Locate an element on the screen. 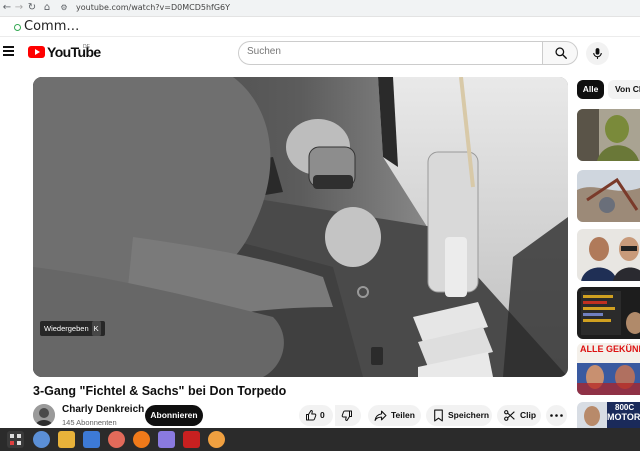  play-tooltip: Wiedergeben K is located at coordinates (72, 328).